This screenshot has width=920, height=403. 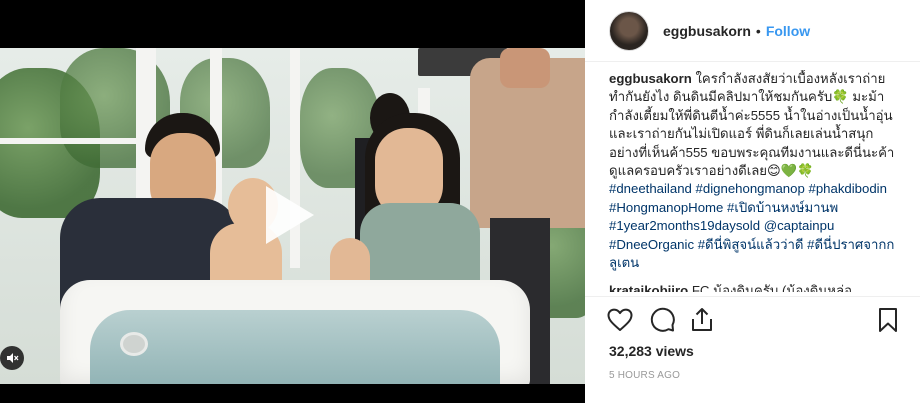 I want to click on play-icon, so click(x=290, y=215).